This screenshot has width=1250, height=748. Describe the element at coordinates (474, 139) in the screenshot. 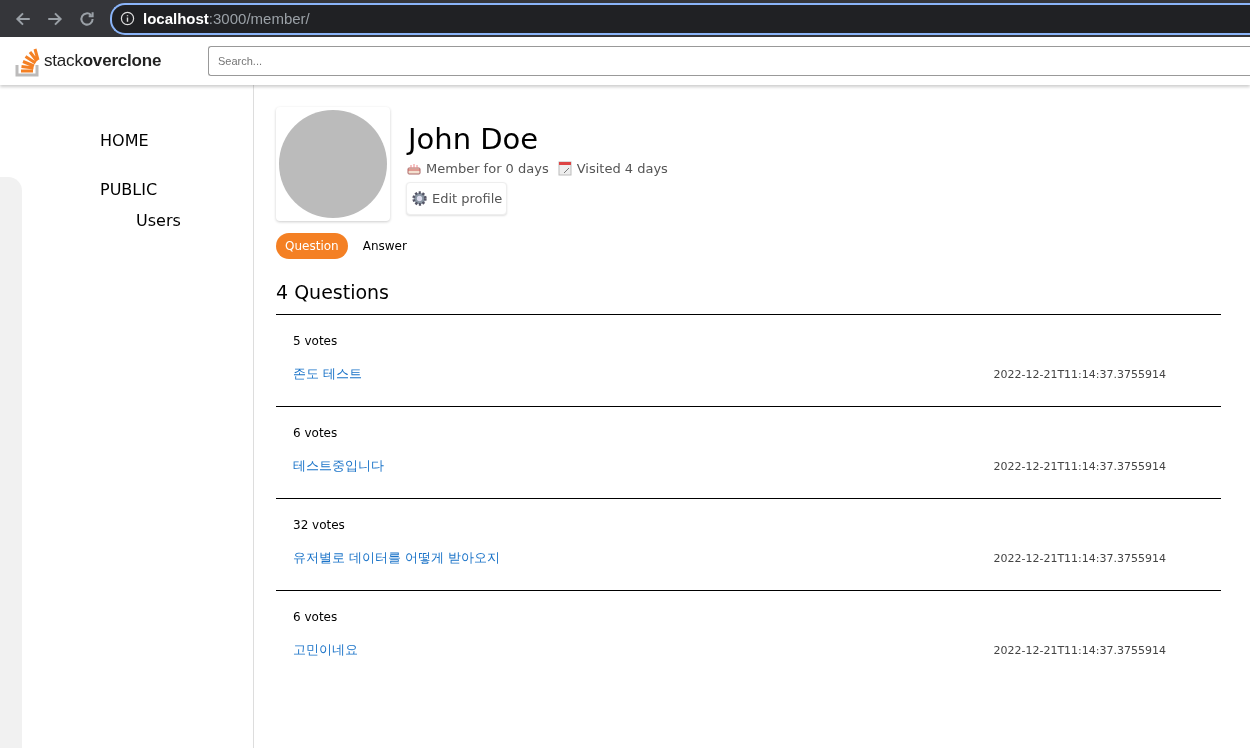

I see `user-name: John Doe` at that location.